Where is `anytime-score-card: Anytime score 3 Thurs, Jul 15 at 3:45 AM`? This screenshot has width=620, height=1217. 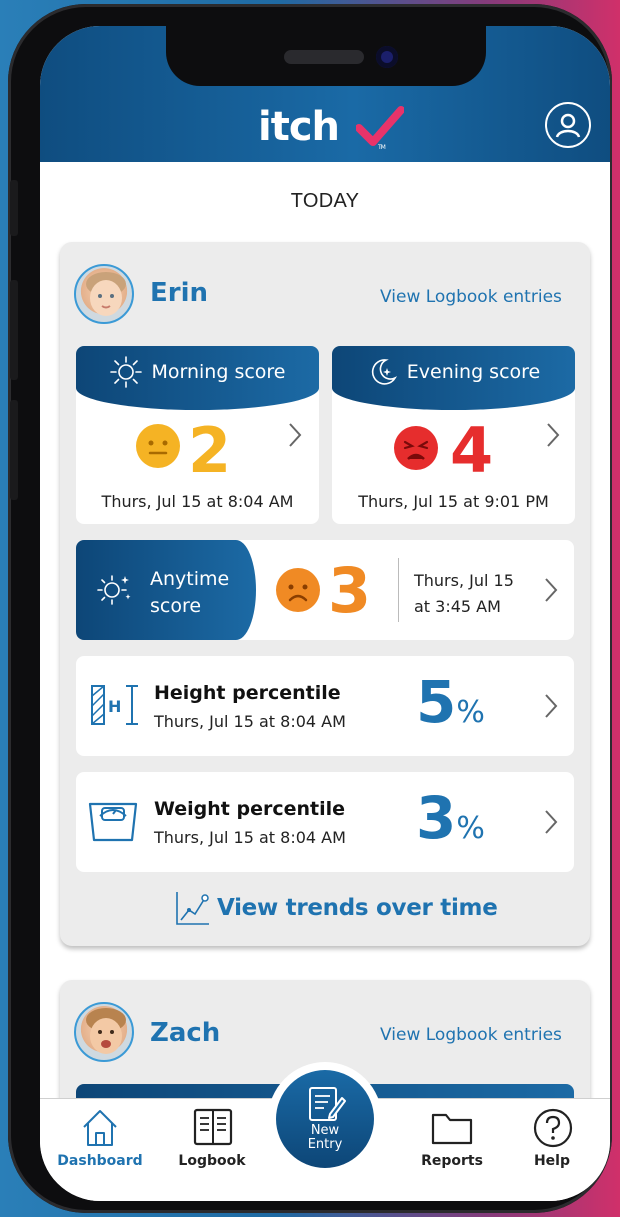
anytime-score-card: Anytime score 3 Thurs, Jul 15 at 3:45 AM is located at coordinates (325, 590).